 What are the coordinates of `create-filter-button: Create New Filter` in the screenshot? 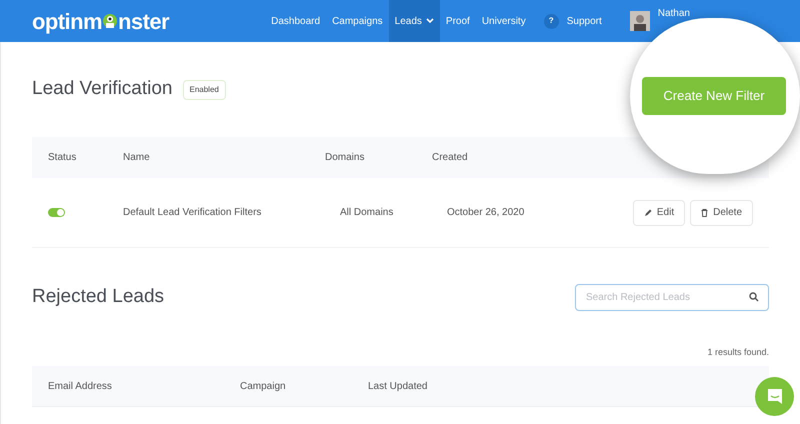 It's located at (714, 96).